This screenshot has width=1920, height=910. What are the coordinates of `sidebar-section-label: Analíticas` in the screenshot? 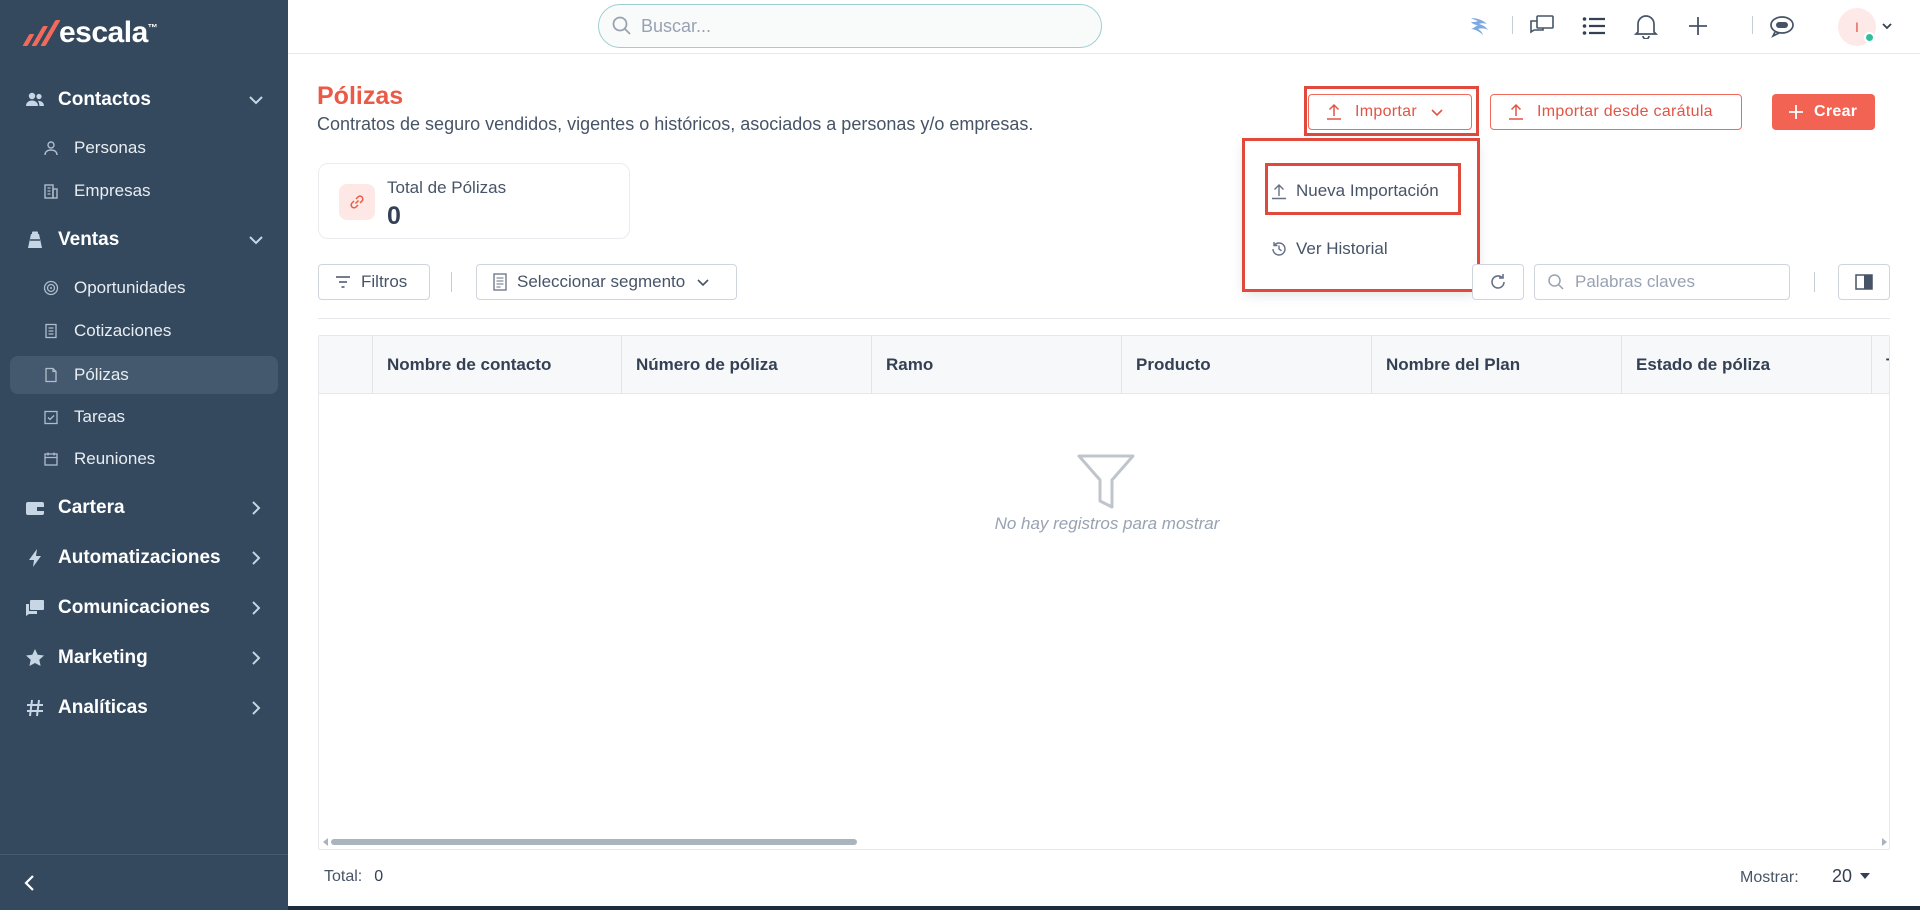 It's located at (103, 707).